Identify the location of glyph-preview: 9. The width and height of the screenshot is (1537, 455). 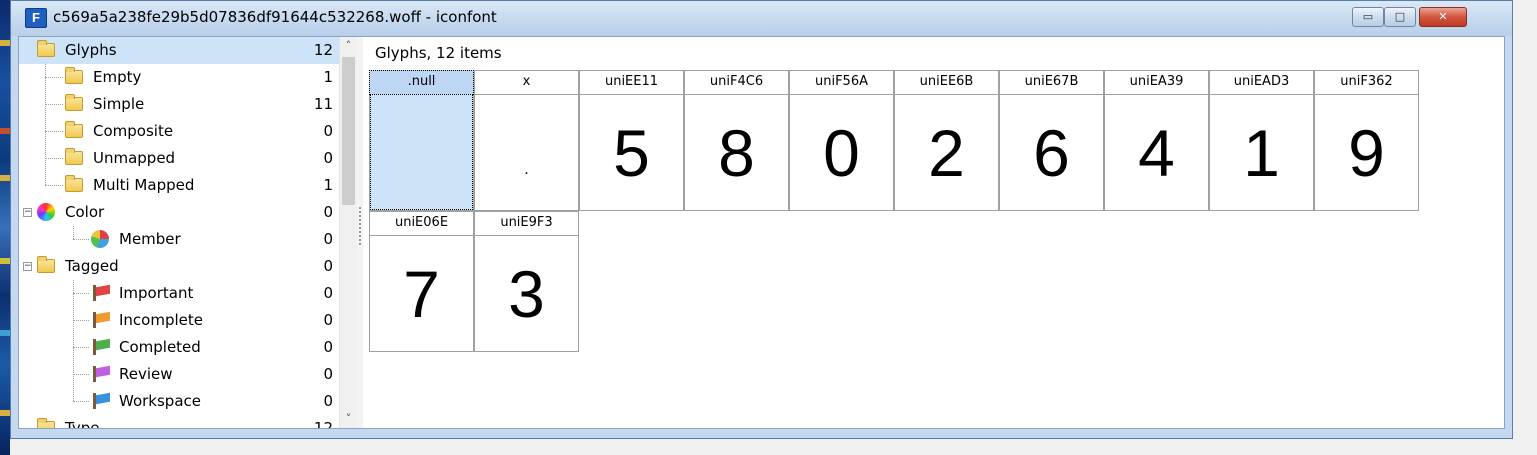
(1366, 153).